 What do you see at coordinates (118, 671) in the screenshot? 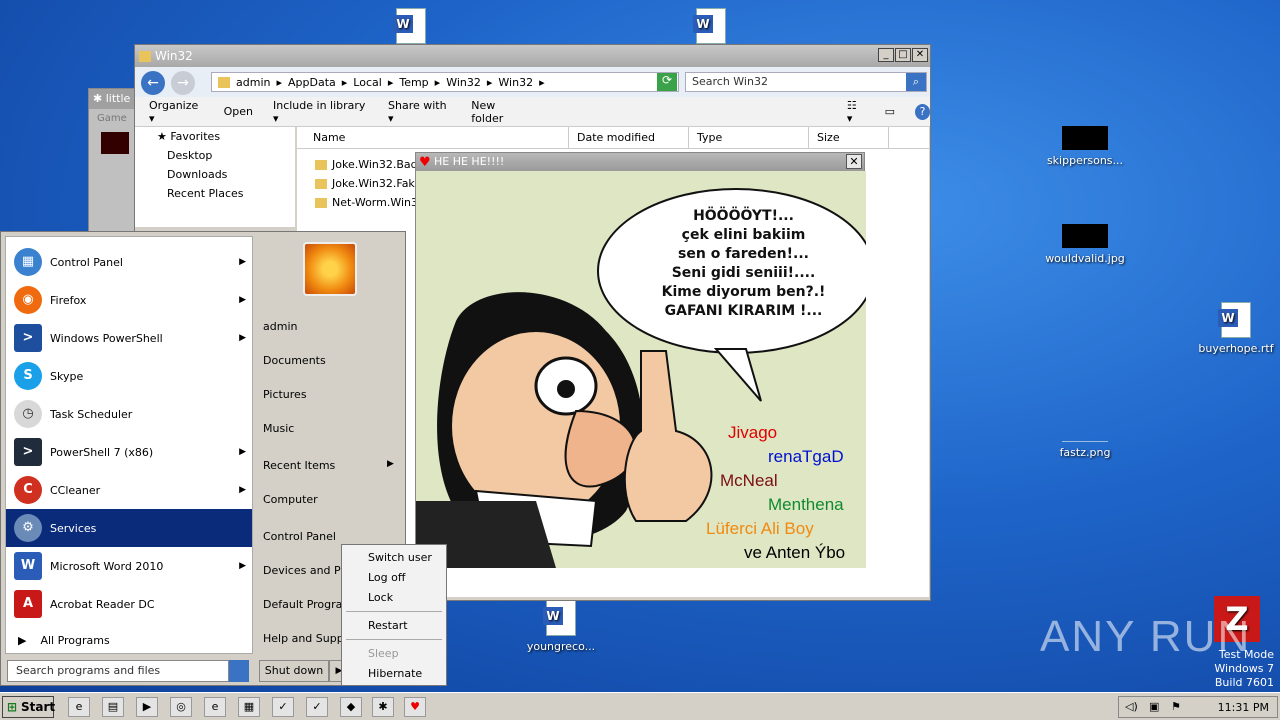
I see `start-search-input: Search programs and files` at bounding box center [118, 671].